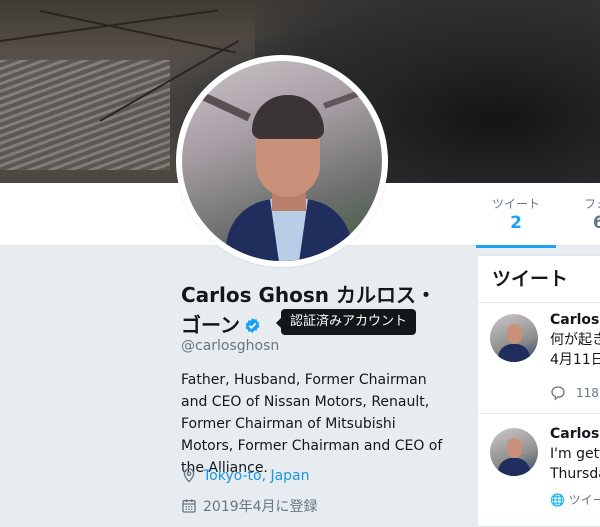 The width and height of the screenshot is (600, 527). What do you see at coordinates (308, 295) in the screenshot?
I see `profile-name-line1: Carlos Ghosn カルロス・` at bounding box center [308, 295].